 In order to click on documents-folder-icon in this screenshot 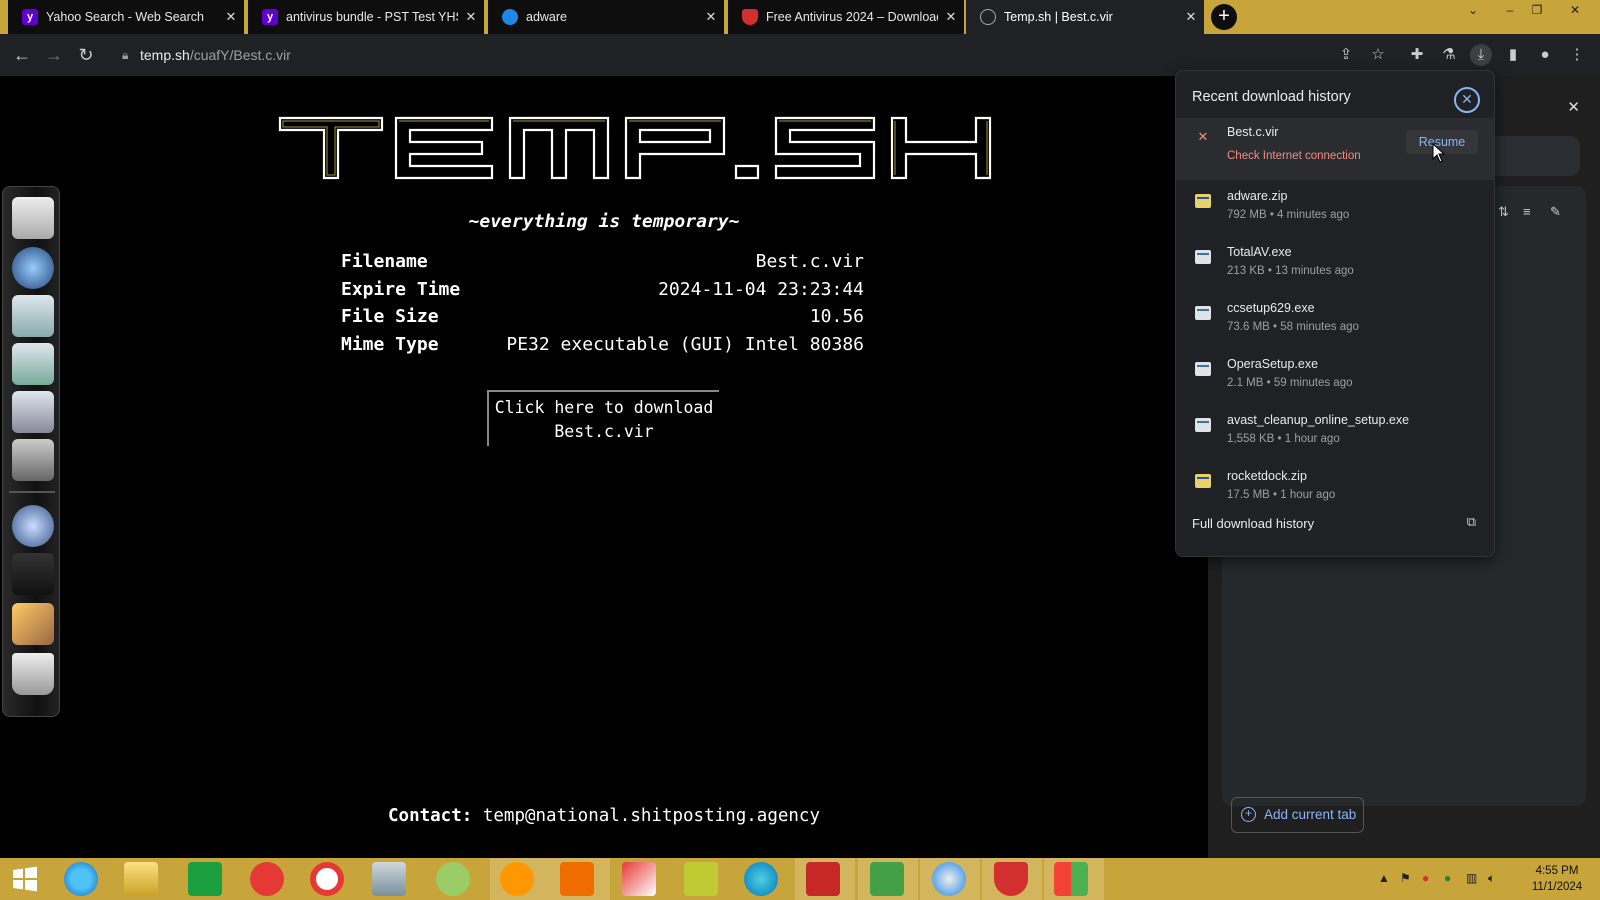, I will do `click(33, 364)`.